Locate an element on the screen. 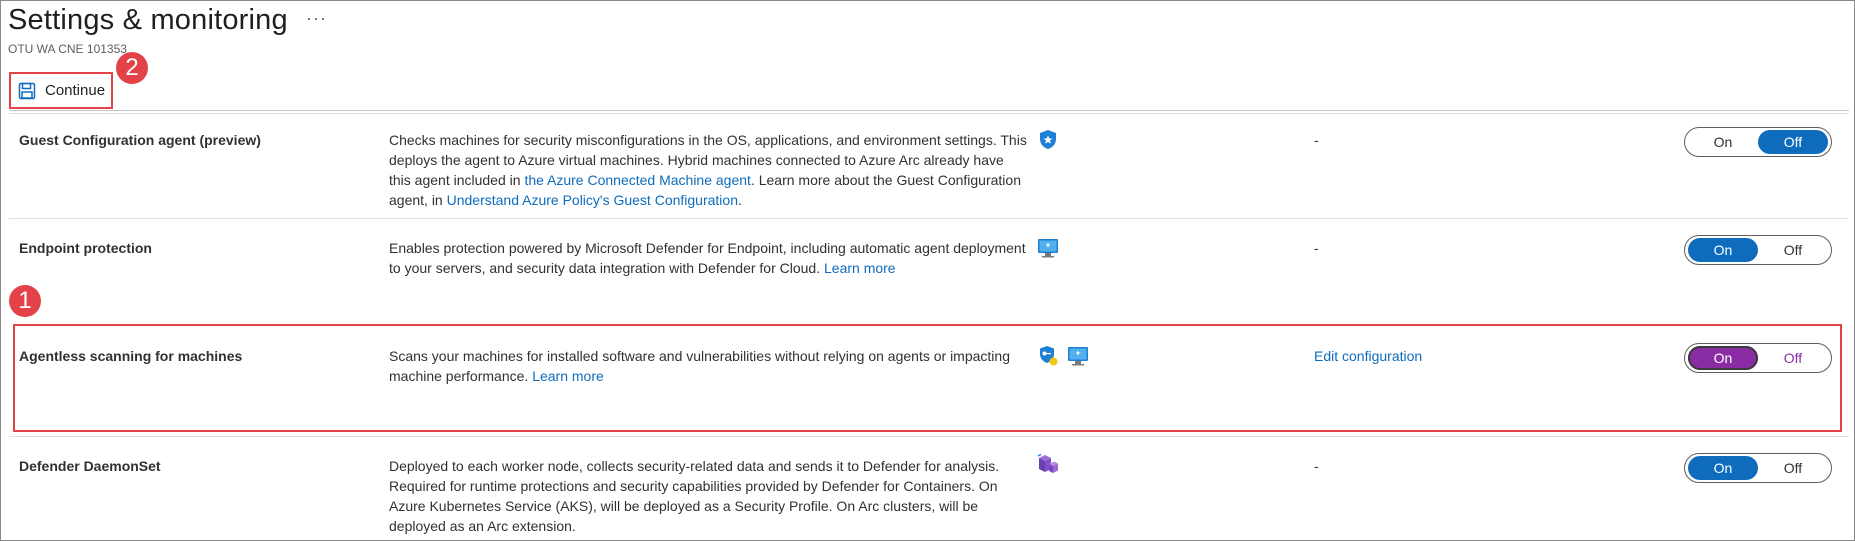  row-name: Defender DaemonSet is located at coordinates (90, 466).